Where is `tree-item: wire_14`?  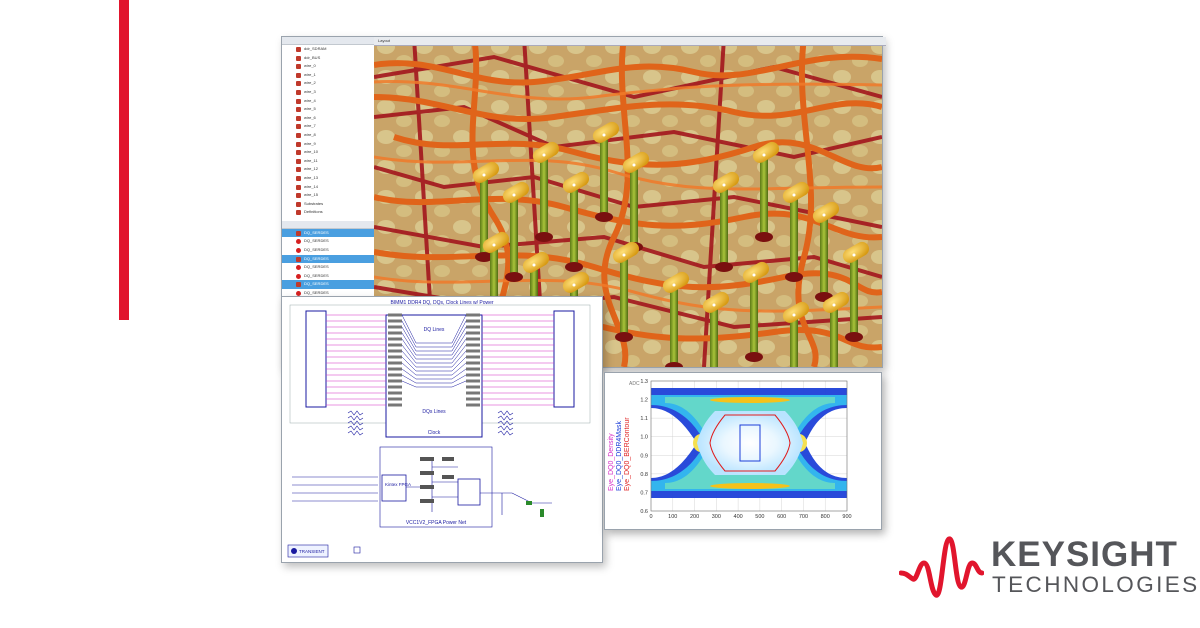
tree-item: wire_14 is located at coordinates (328, 187).